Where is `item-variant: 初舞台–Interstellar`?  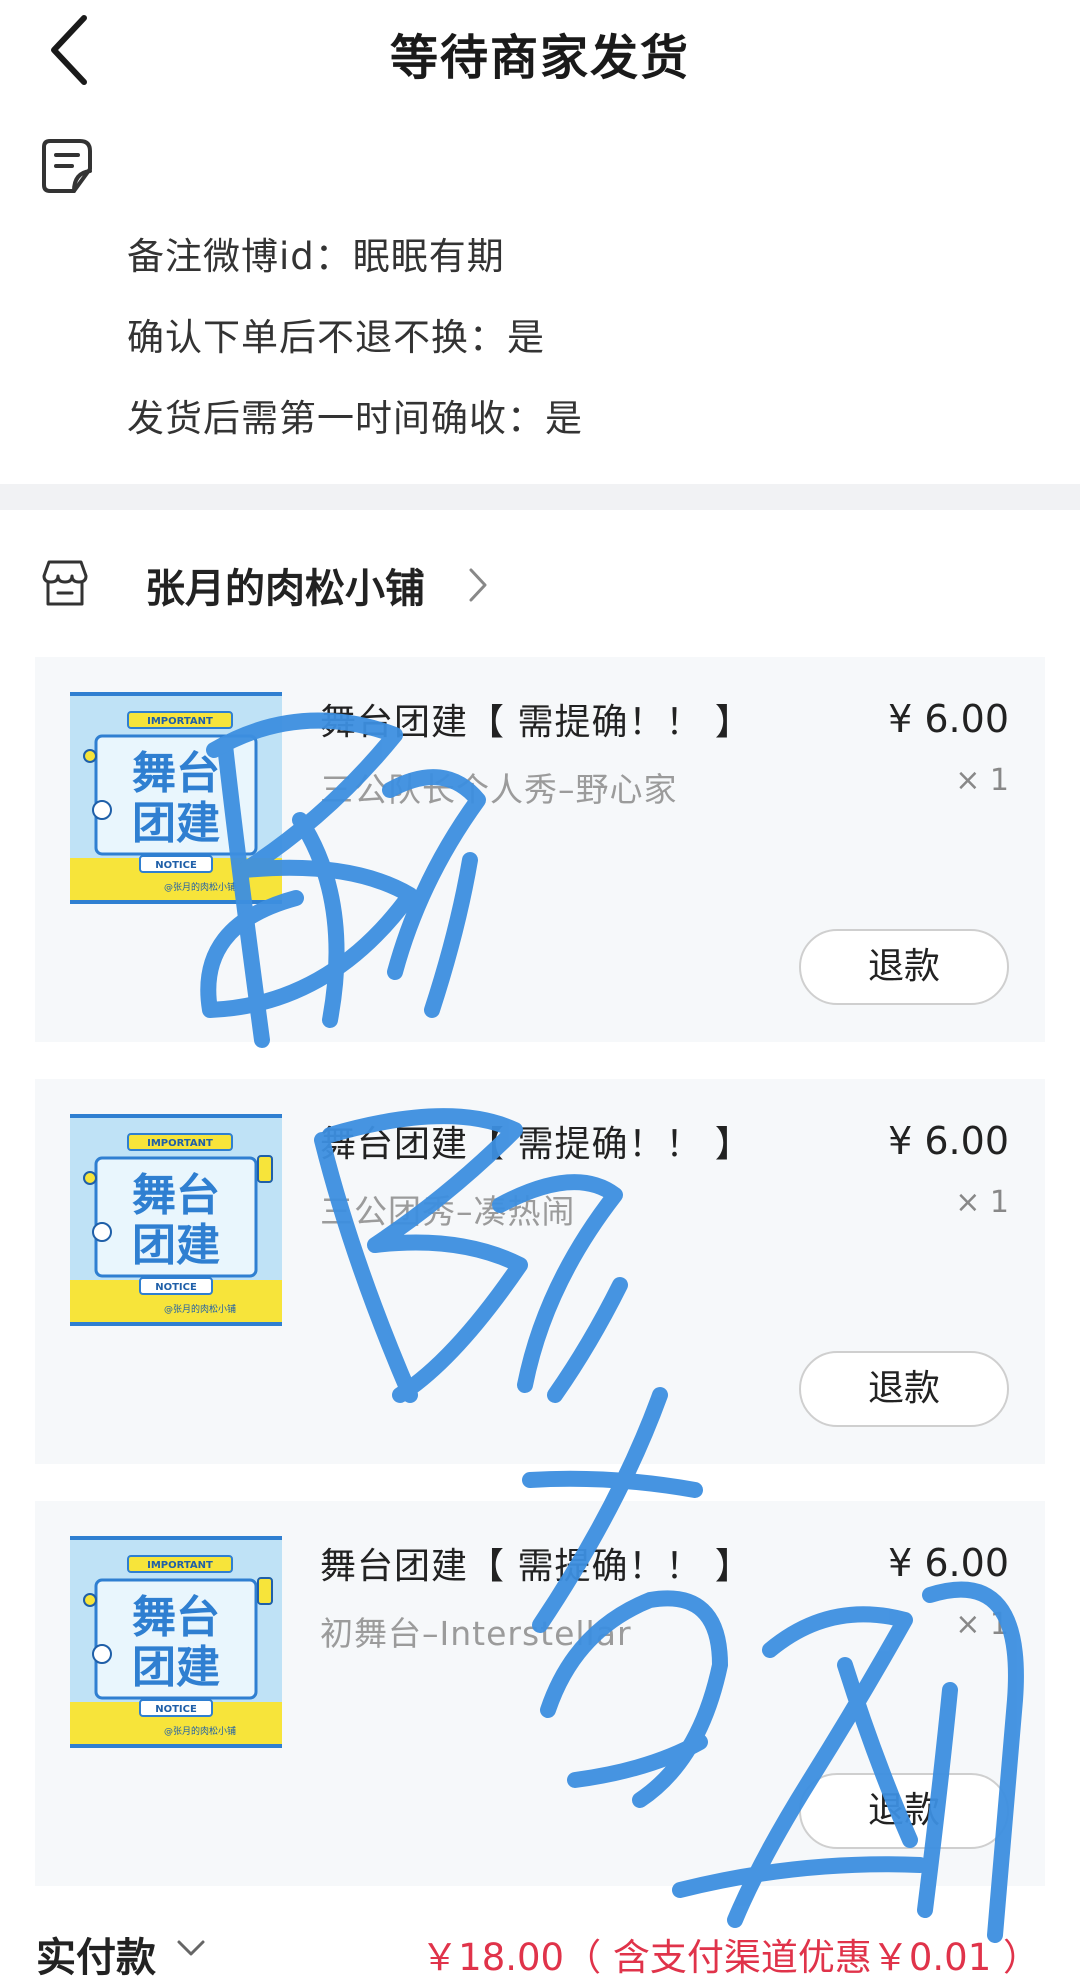 item-variant: 初舞台–Interstellar is located at coordinates (476, 1633).